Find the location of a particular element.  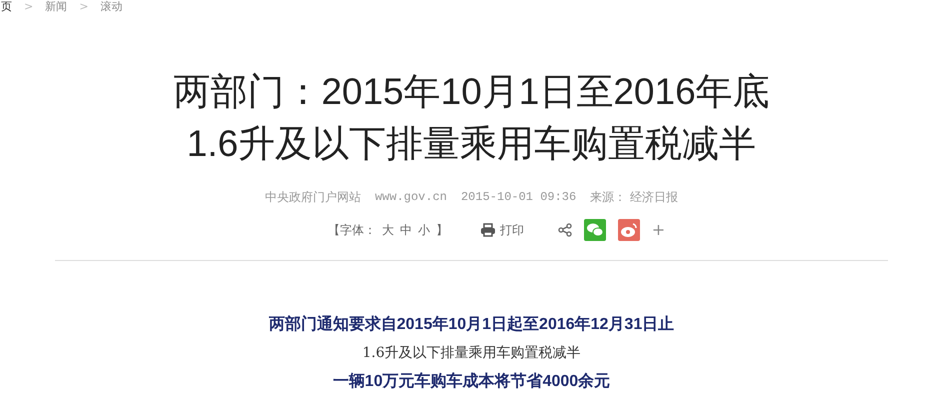

body-text-line: 一辆10万元车购车成本将节省4000余元 is located at coordinates (471, 381).